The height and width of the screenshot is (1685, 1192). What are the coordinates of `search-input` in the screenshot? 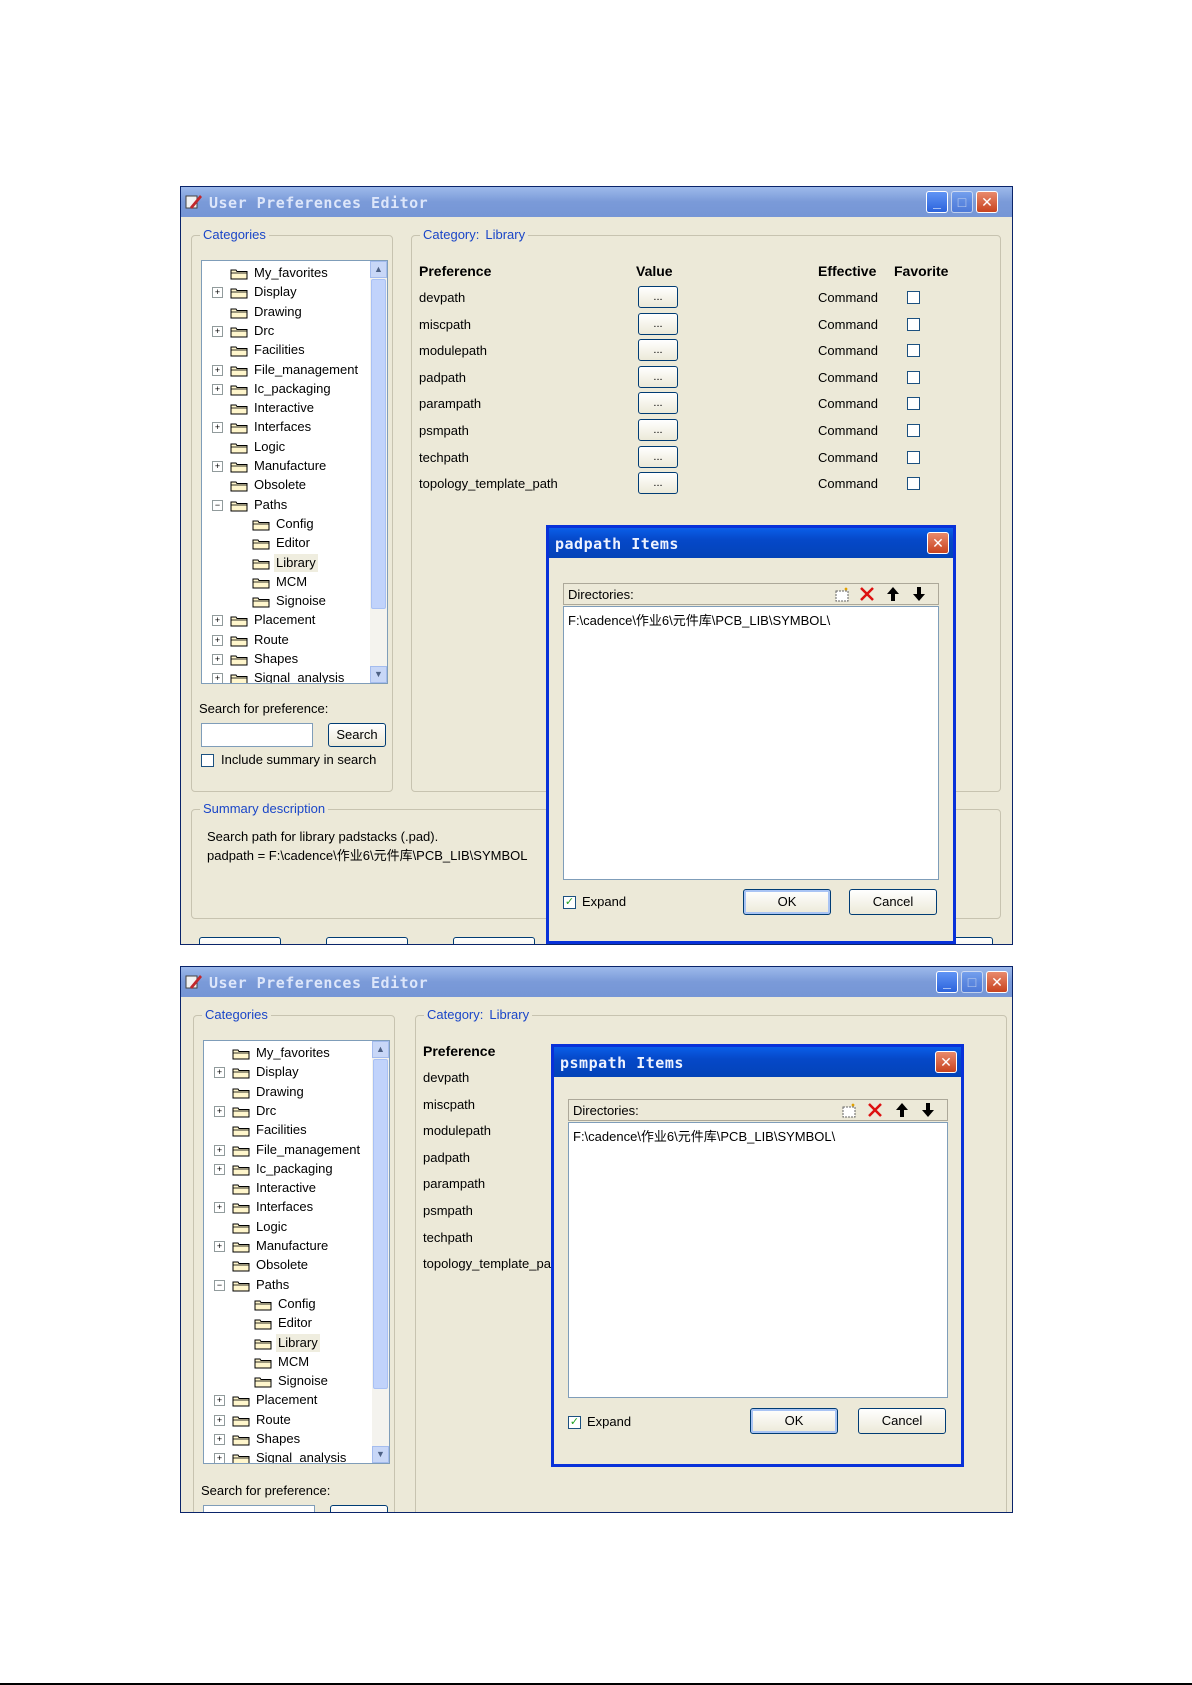 It's located at (257, 735).